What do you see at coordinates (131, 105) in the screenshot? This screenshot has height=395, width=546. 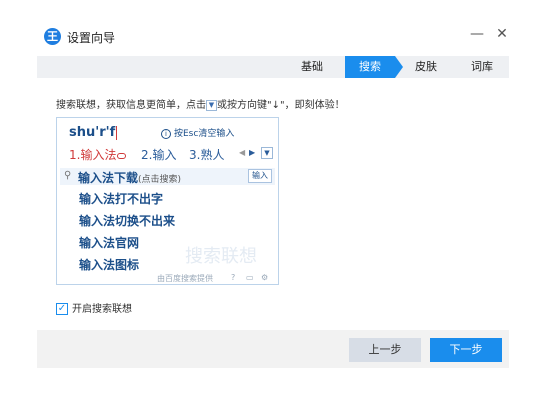 I see `description-part1: 搜索联想，获取信息更简单，点击` at bounding box center [131, 105].